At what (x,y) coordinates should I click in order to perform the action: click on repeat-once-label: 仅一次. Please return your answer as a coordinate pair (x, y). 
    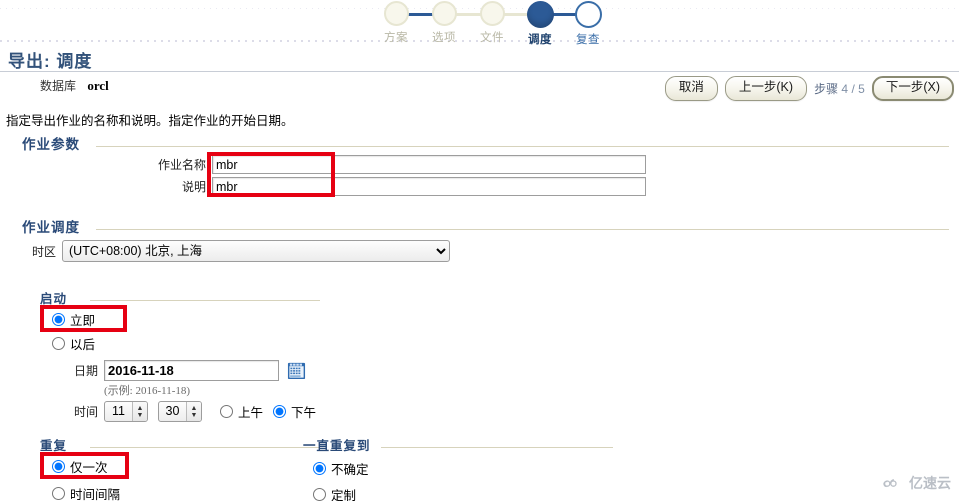
    Looking at the image, I should click on (89, 468).